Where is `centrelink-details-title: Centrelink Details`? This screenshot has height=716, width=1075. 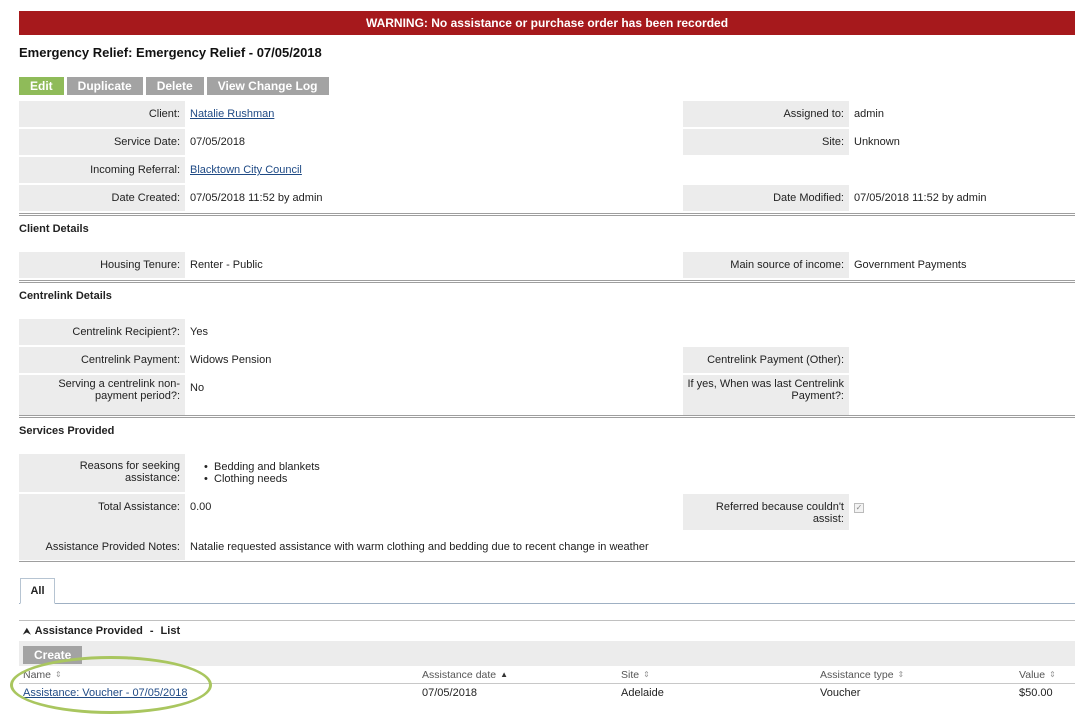
centrelink-details-title: Centrelink Details is located at coordinates (65, 296).